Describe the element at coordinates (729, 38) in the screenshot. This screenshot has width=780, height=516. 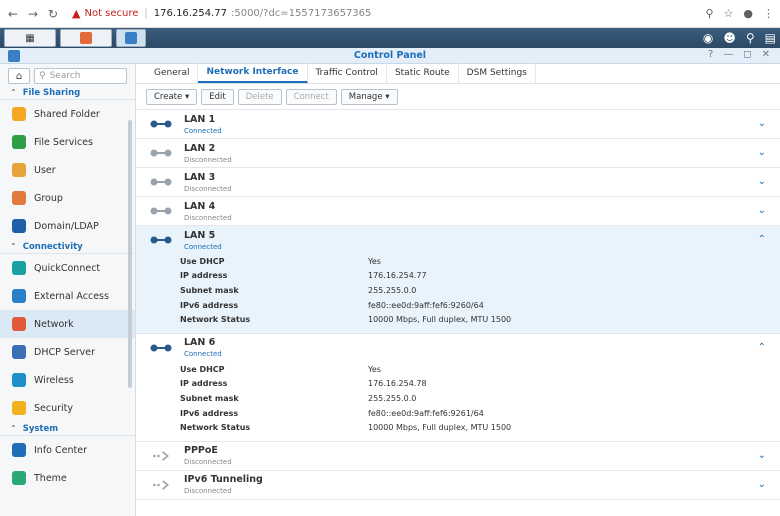
I see `account-icon: ☻` at that location.